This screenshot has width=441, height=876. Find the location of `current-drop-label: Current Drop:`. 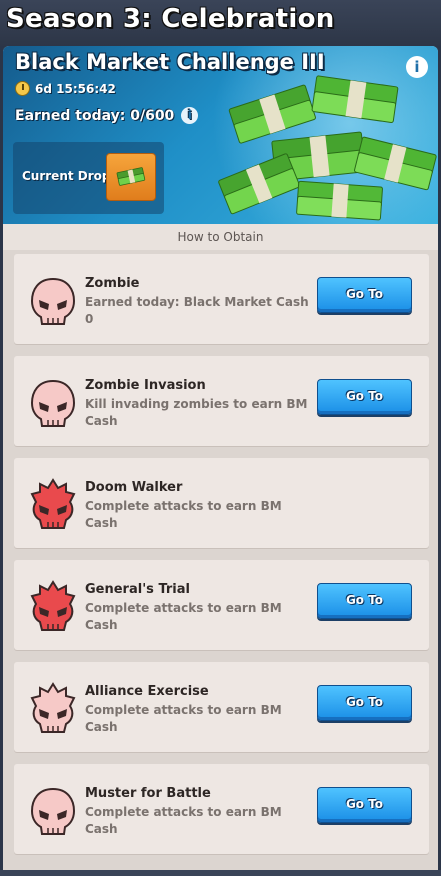

current-drop-label: Current Drop: is located at coordinates (69, 176).